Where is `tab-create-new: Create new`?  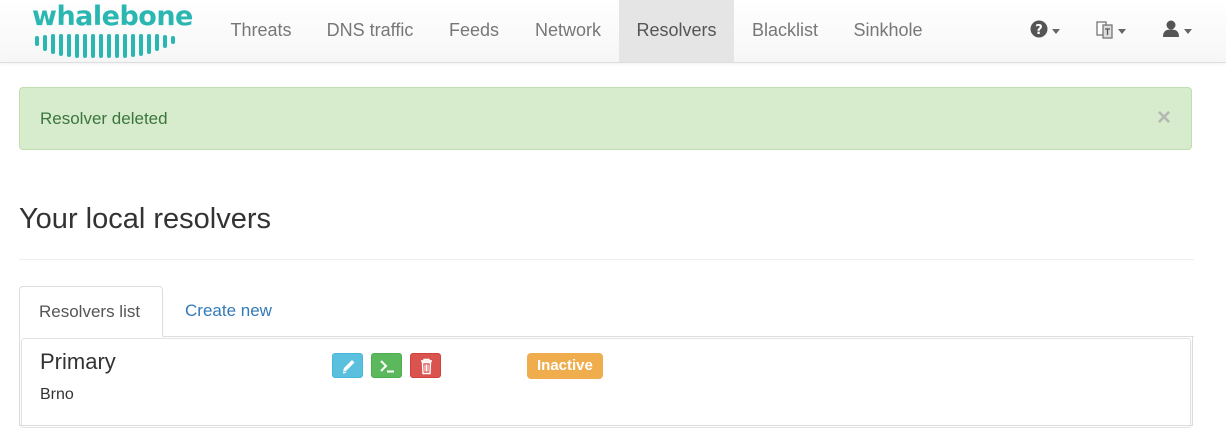 tab-create-new: Create new is located at coordinates (228, 311).